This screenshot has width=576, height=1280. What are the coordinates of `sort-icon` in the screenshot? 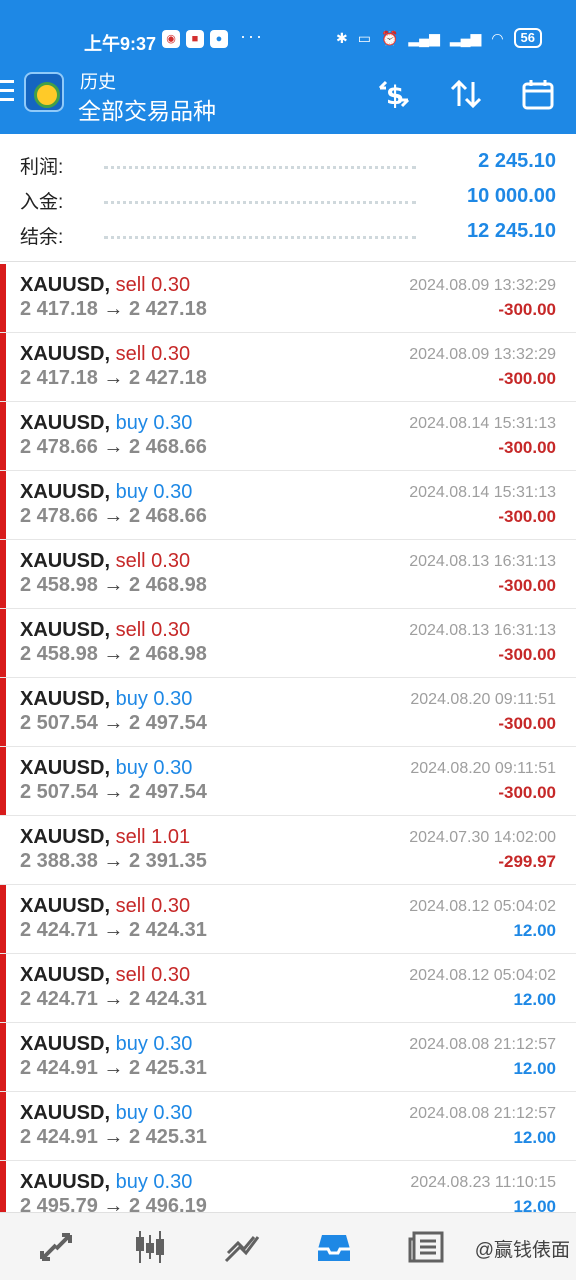 It's located at (466, 94).